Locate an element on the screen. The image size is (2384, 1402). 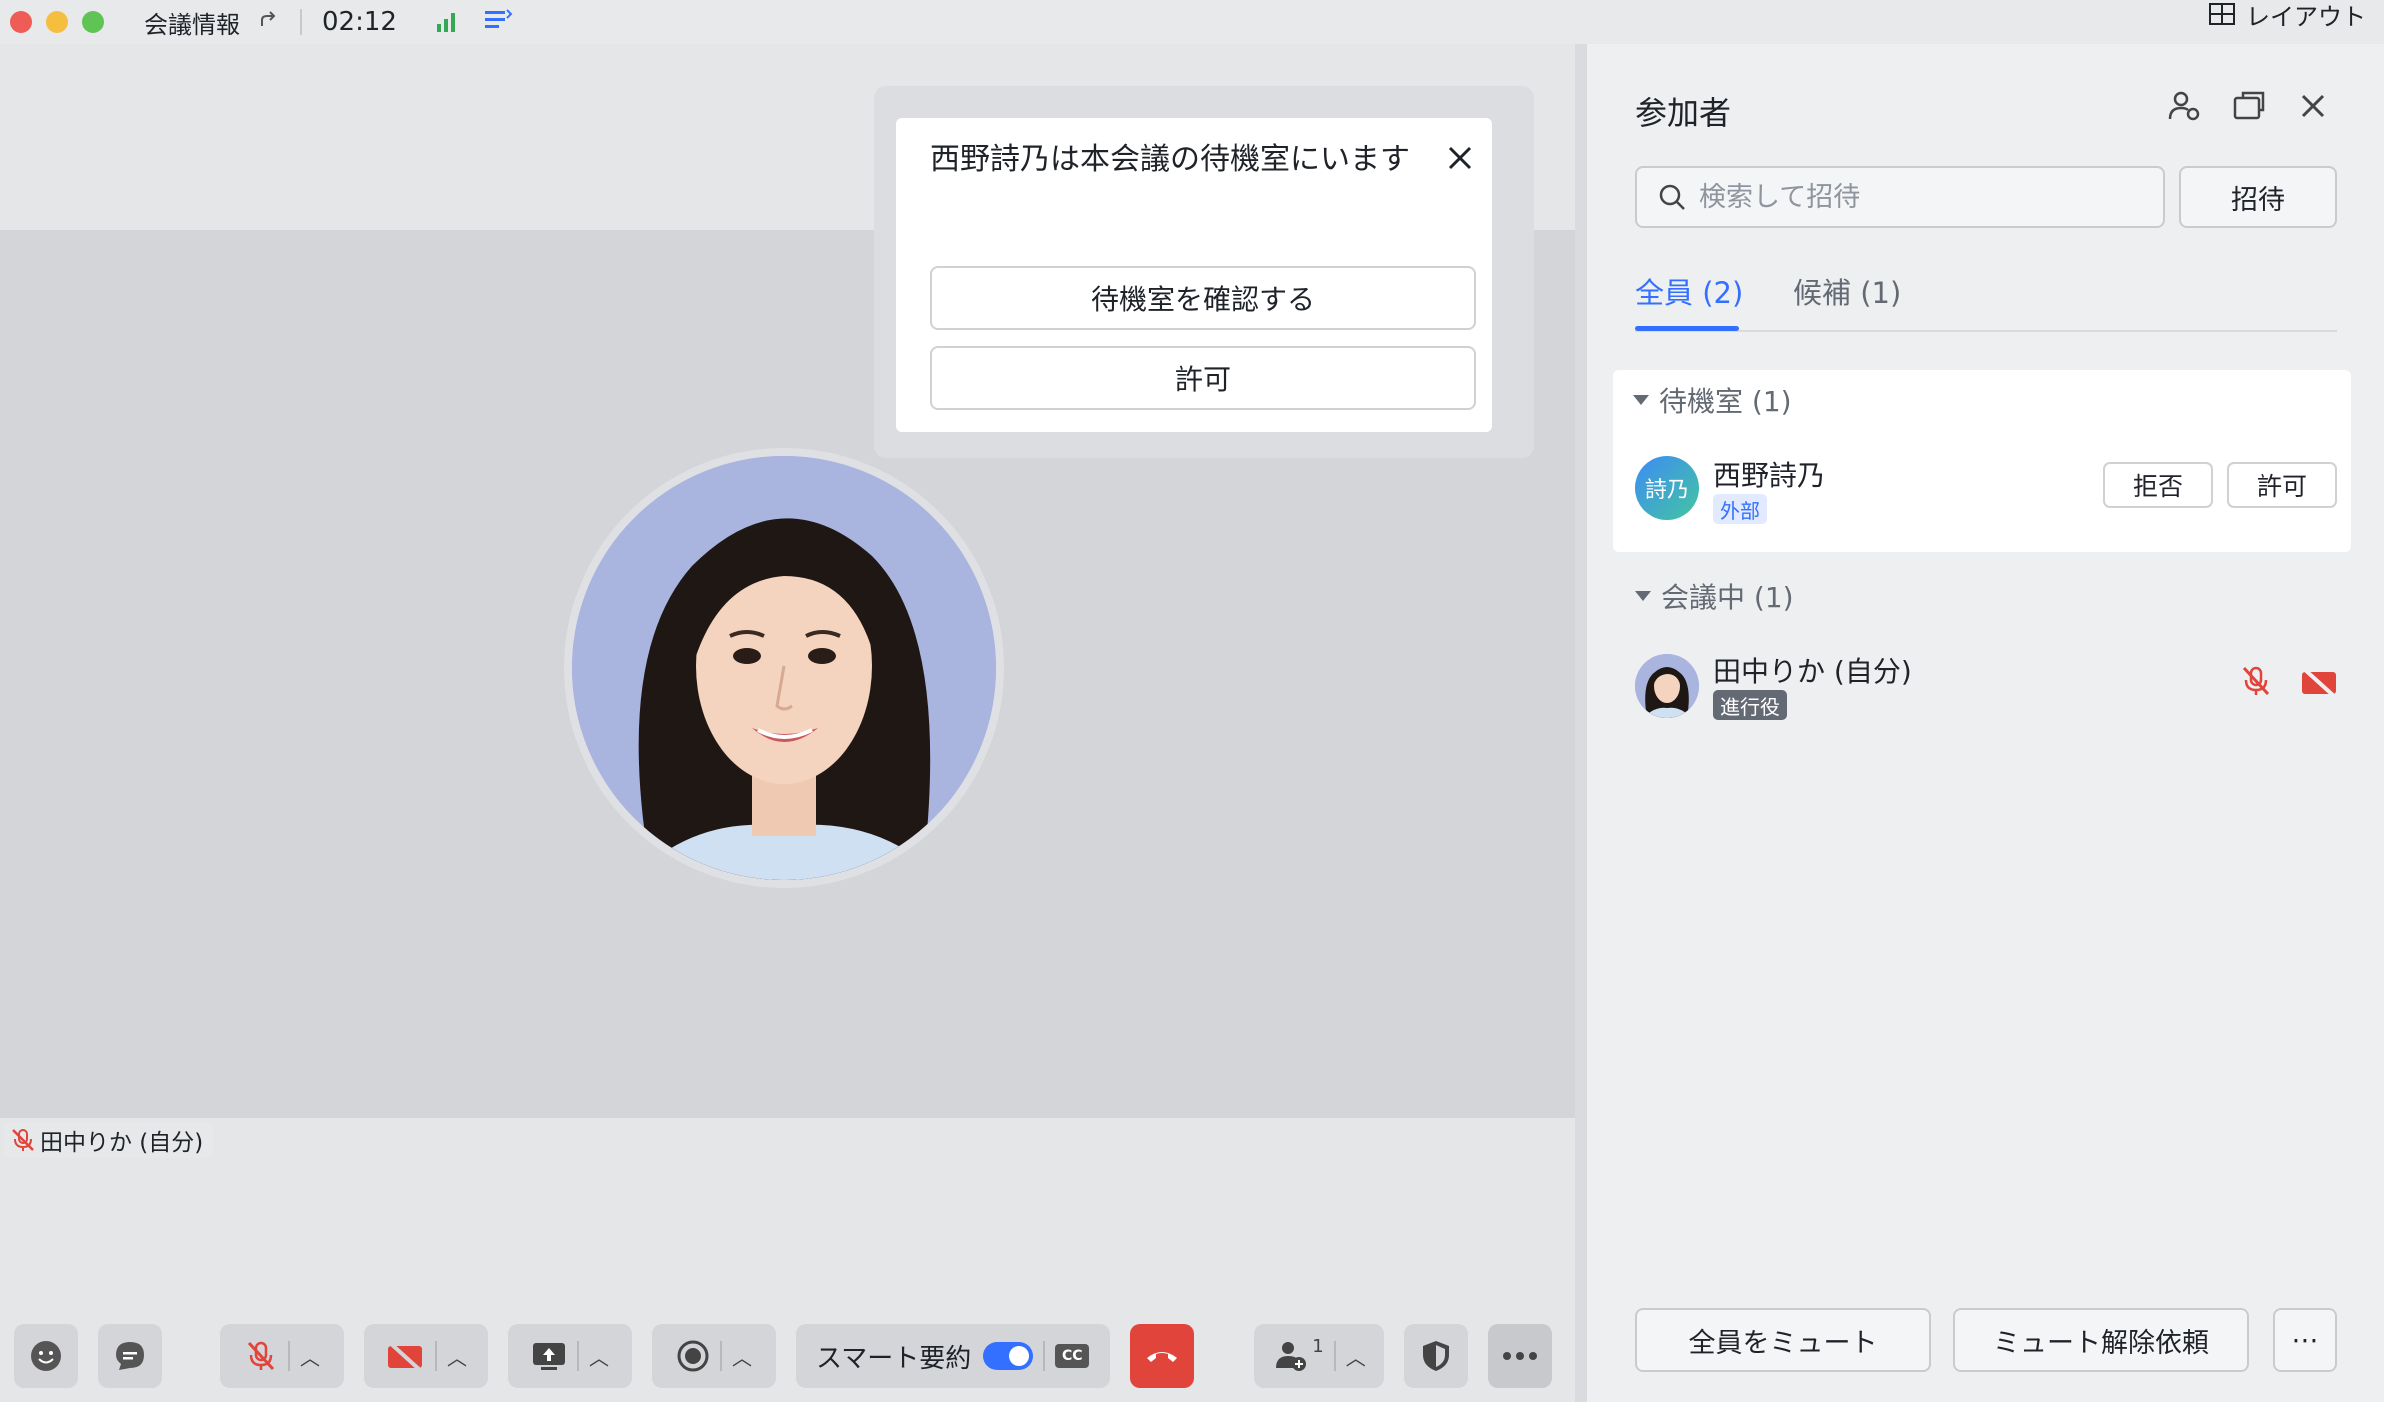
waiting-room-header-label: 待機室 (1) is located at coordinates (1725, 401).